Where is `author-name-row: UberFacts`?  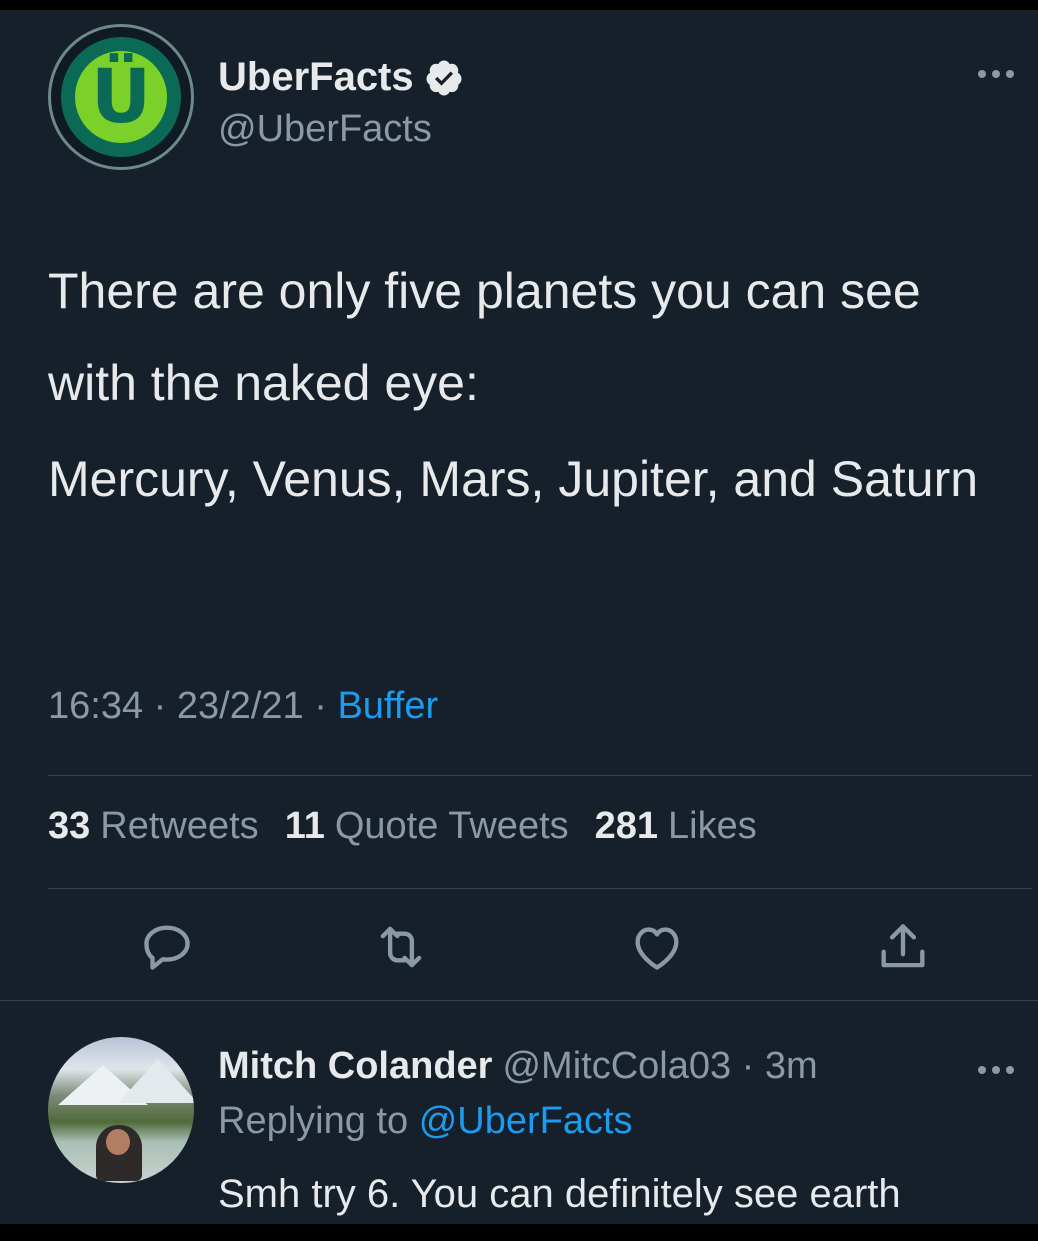
author-name-row: UberFacts is located at coordinates (341, 77).